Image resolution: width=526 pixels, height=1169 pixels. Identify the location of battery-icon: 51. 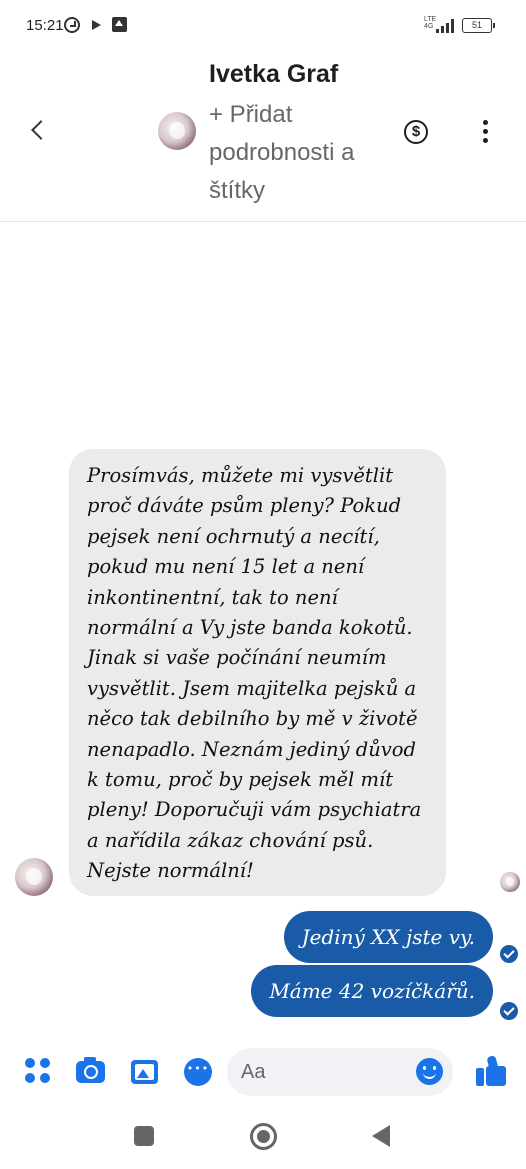
(478, 25).